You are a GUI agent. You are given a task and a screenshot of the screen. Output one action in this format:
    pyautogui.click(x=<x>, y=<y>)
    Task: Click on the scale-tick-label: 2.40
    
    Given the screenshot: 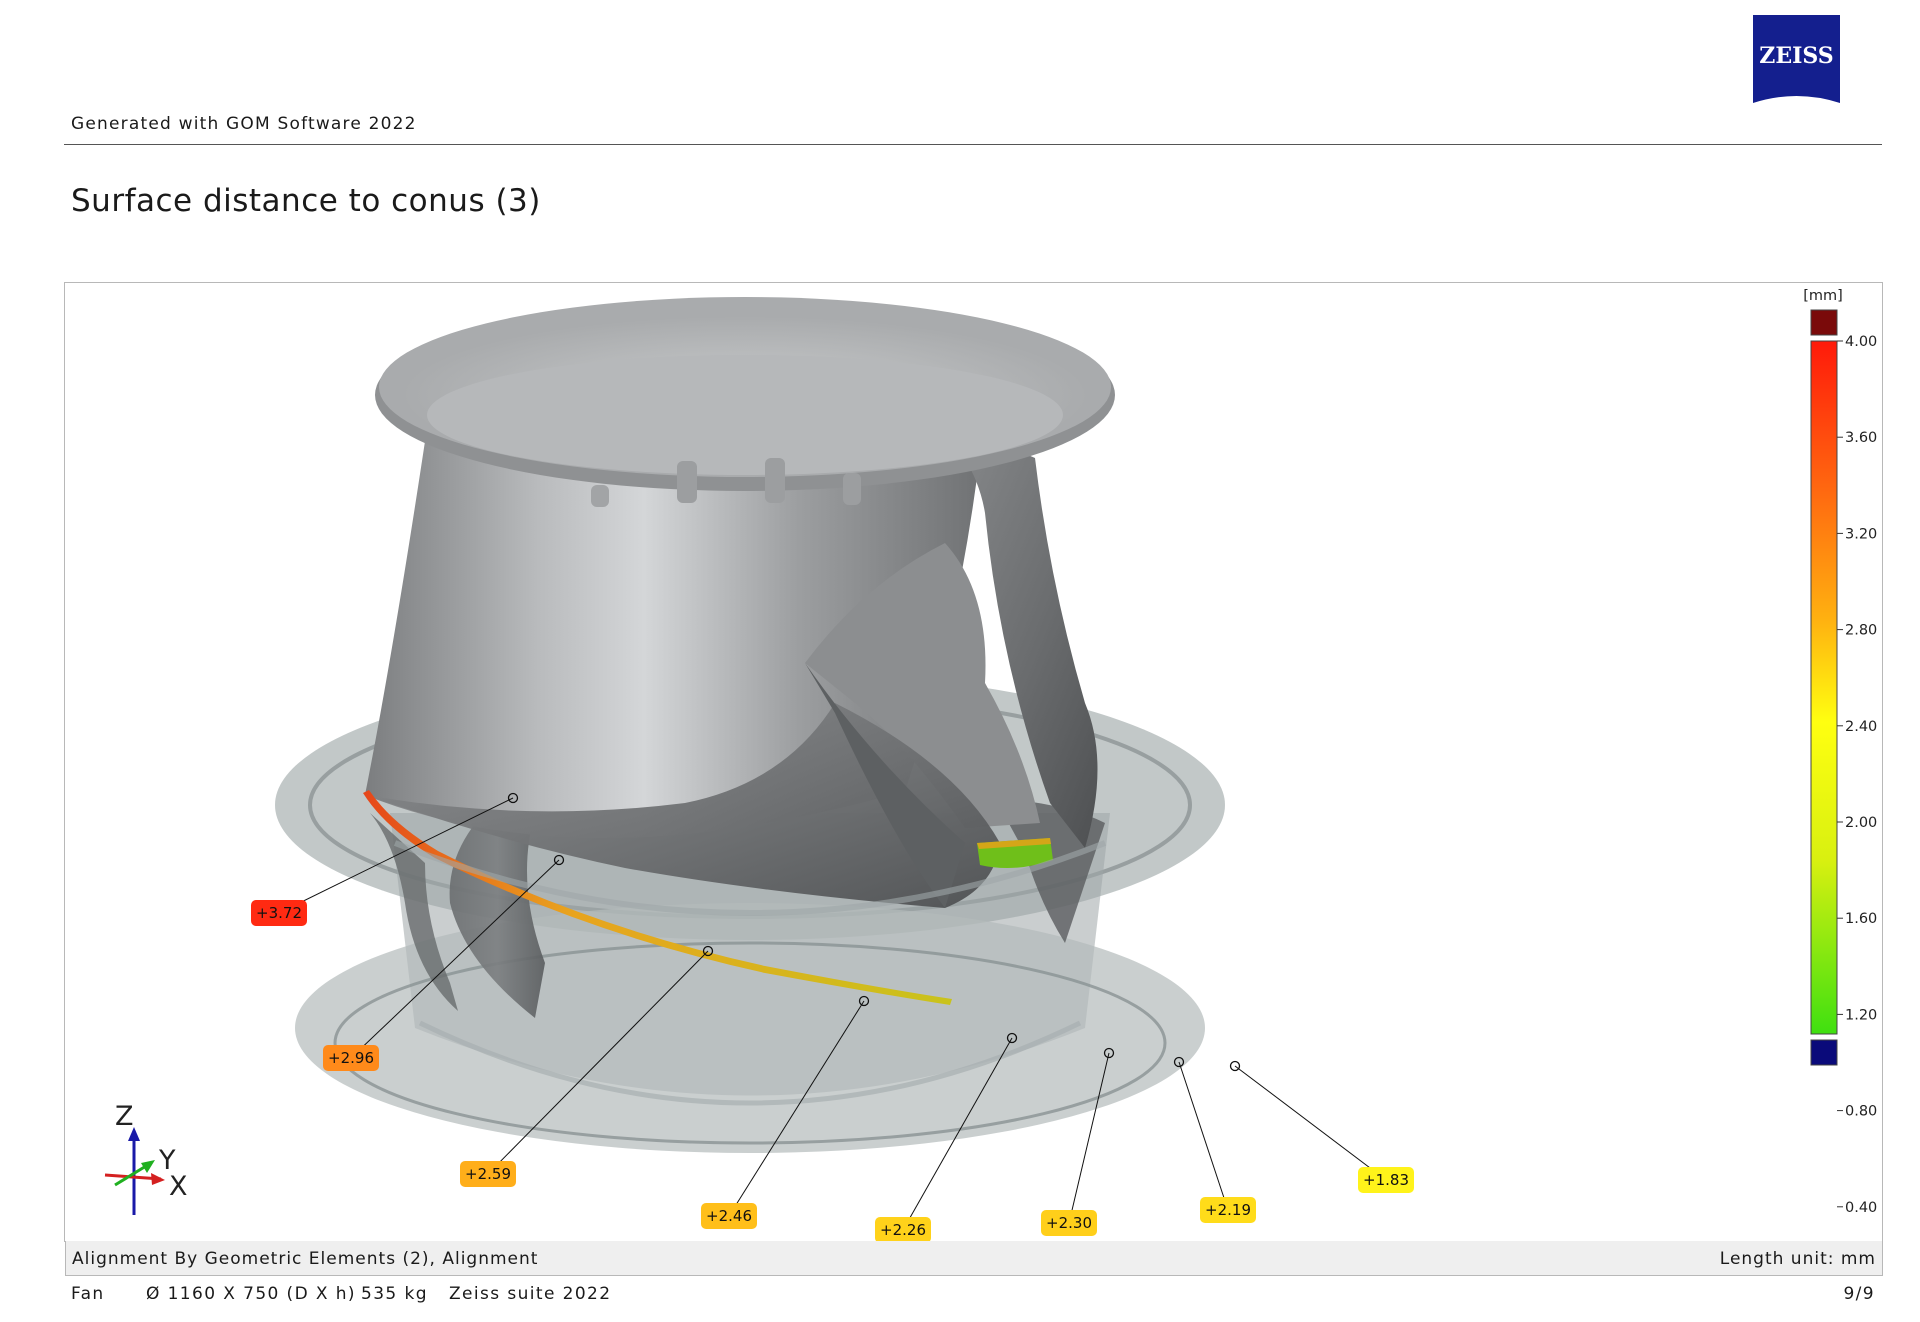 What is the action you would take?
    pyautogui.click(x=1861, y=727)
    